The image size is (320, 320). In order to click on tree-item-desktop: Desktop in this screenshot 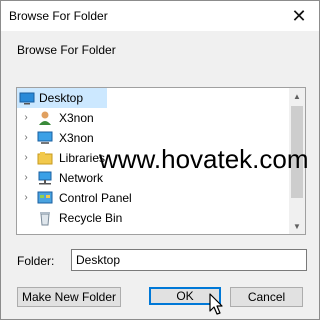, I will do `click(62, 98)`.